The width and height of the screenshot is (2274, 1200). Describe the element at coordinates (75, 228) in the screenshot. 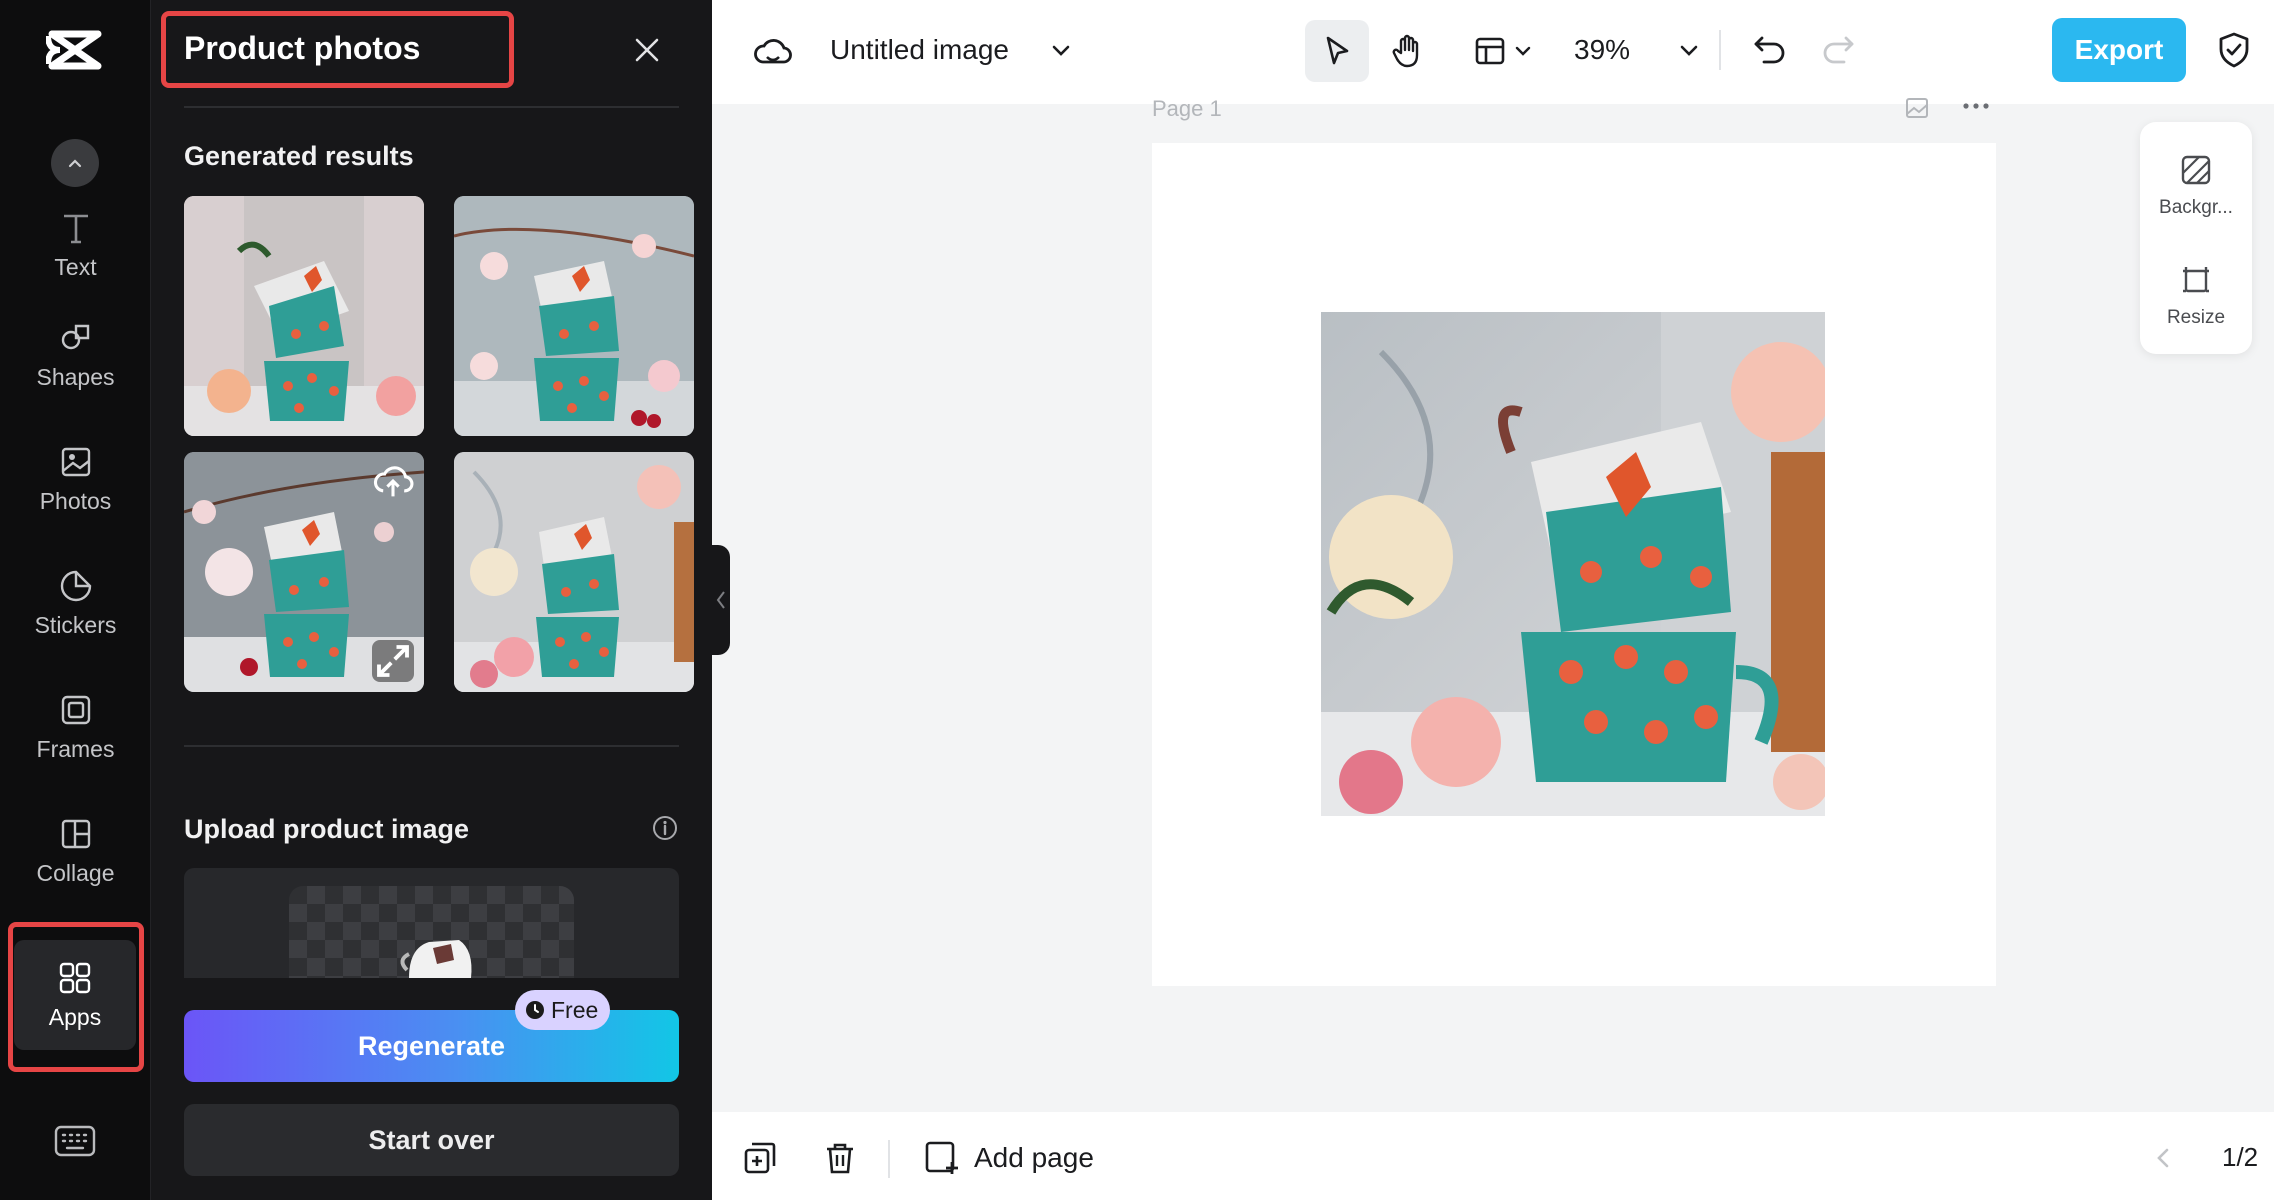

I see `text-icon` at that location.